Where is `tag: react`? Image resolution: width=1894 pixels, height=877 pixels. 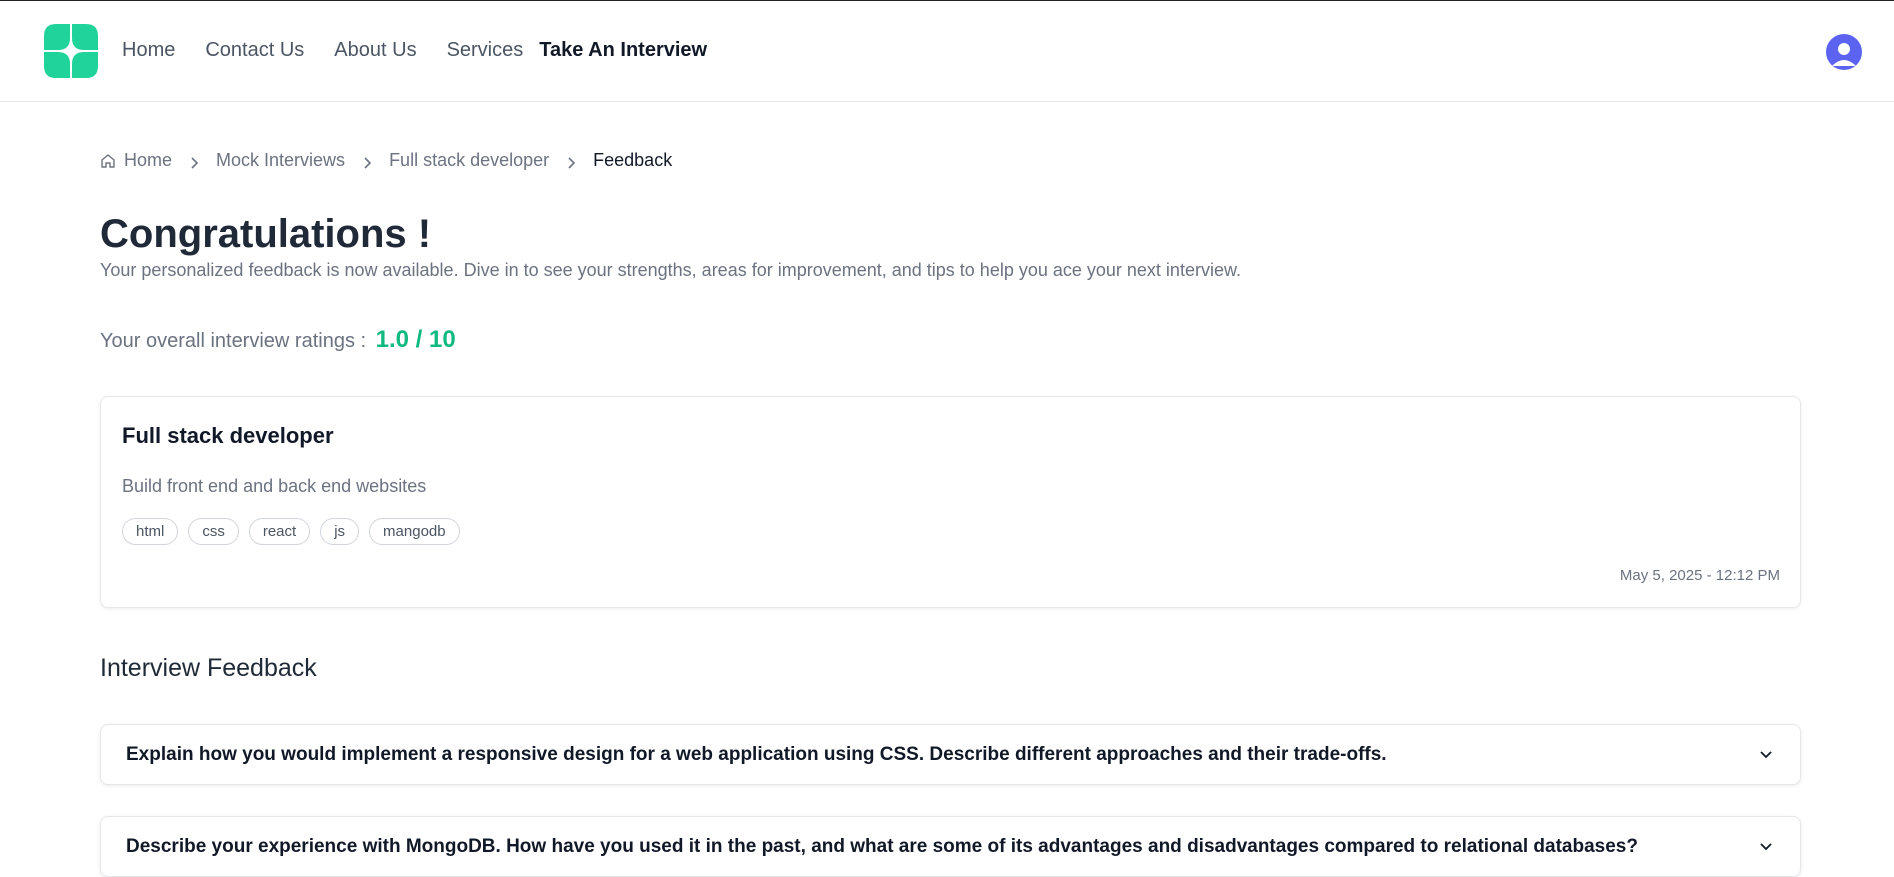
tag: react is located at coordinates (279, 531).